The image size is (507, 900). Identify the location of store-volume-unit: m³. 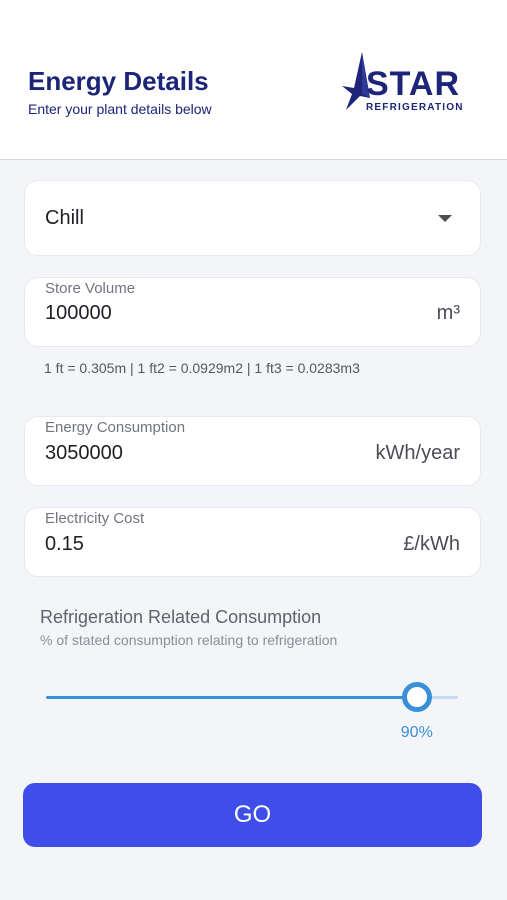
(448, 313).